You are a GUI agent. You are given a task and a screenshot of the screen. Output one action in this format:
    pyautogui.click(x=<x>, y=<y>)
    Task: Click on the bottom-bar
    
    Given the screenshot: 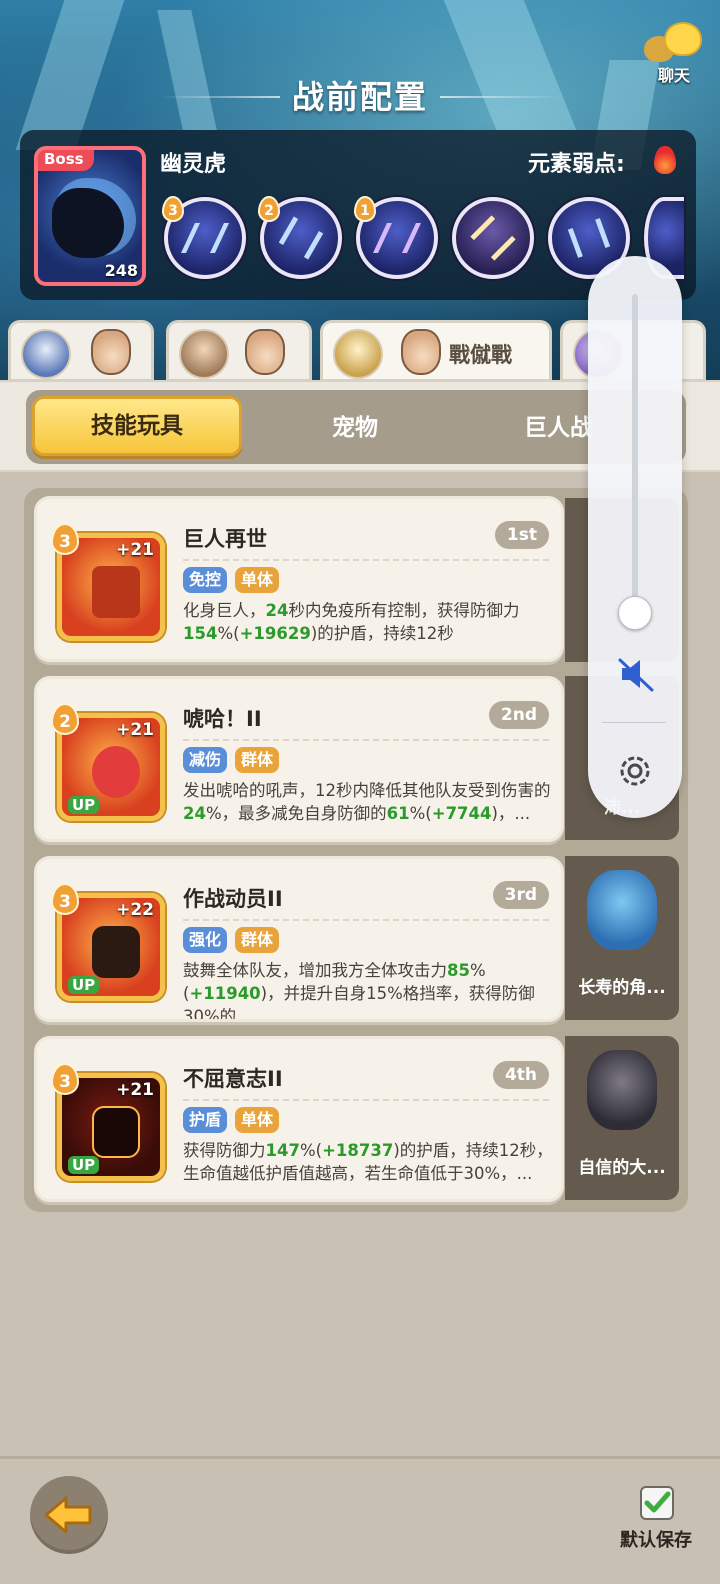 What is the action you would take?
    pyautogui.click(x=360, y=1520)
    